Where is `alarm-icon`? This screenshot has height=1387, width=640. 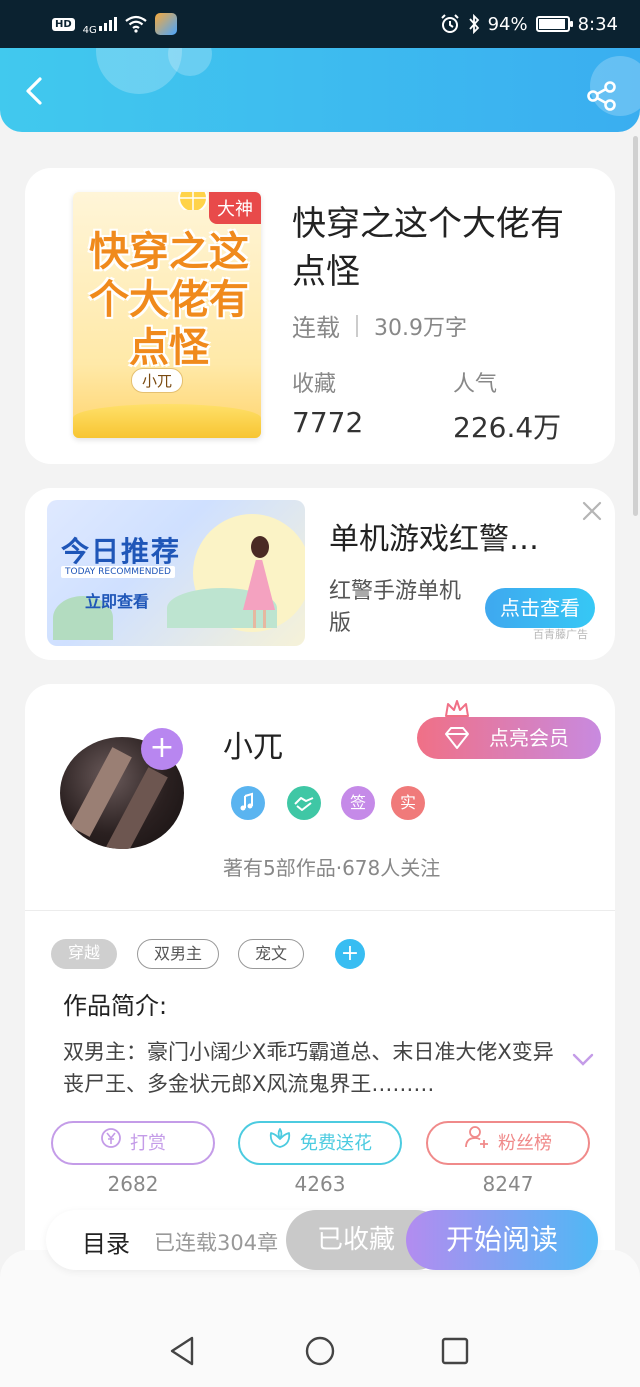
alarm-icon is located at coordinates (449, 23).